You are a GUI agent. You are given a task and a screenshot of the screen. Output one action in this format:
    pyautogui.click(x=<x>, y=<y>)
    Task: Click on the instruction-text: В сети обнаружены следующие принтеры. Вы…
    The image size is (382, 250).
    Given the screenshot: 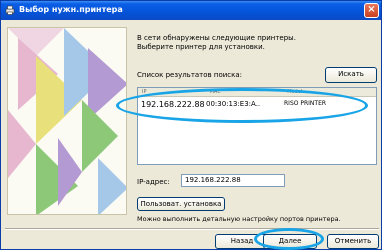 What is the action you would take?
    pyautogui.click(x=216, y=43)
    